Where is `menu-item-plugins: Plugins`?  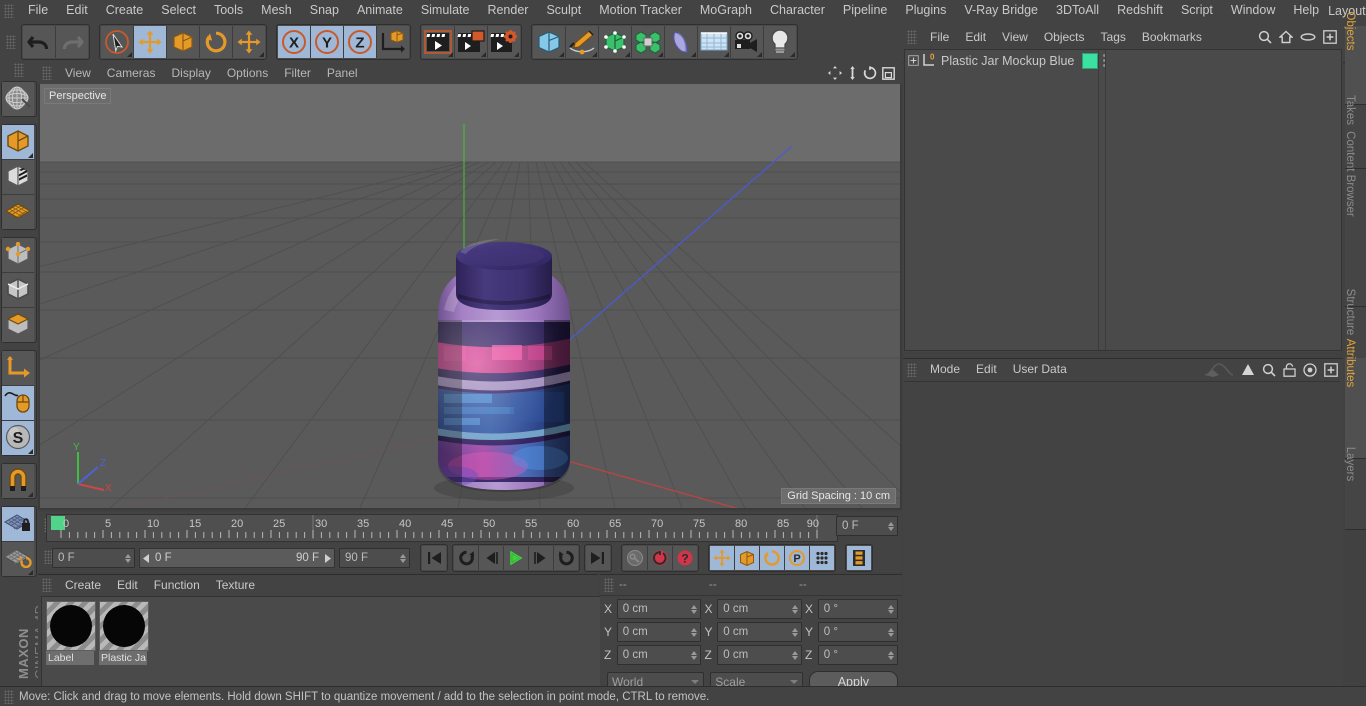 menu-item-plugins: Plugins is located at coordinates (925, 10).